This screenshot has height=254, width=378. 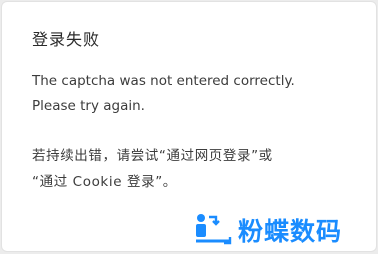 What do you see at coordinates (104, 182) in the screenshot?
I see `retry-hint-line-2: “通过 Cookie 登录”。` at bounding box center [104, 182].